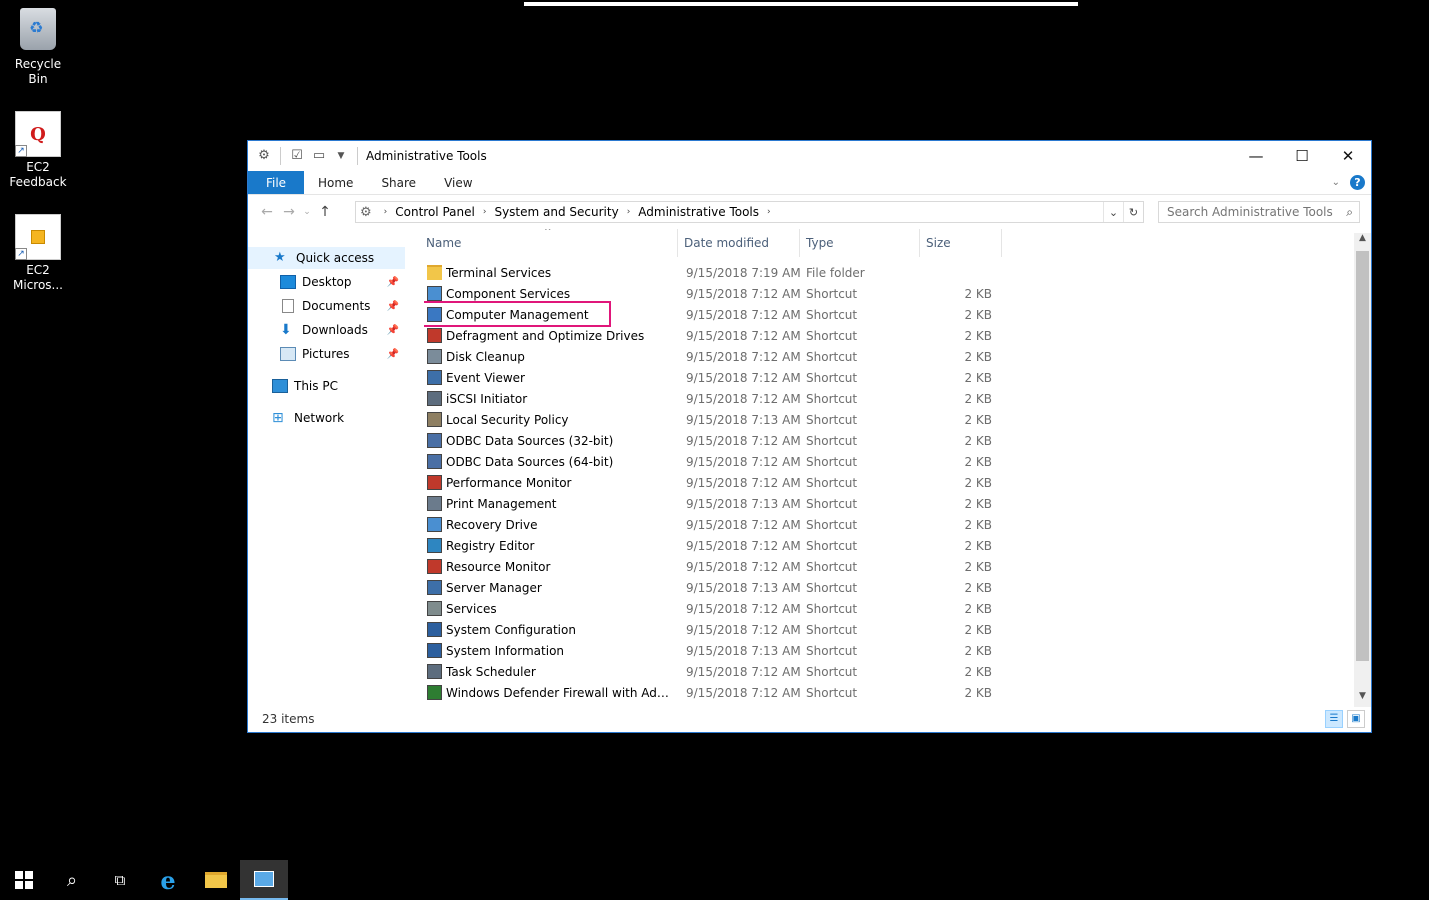 This screenshot has width=1429, height=900. I want to click on column-header-size: Size, so click(962, 243).